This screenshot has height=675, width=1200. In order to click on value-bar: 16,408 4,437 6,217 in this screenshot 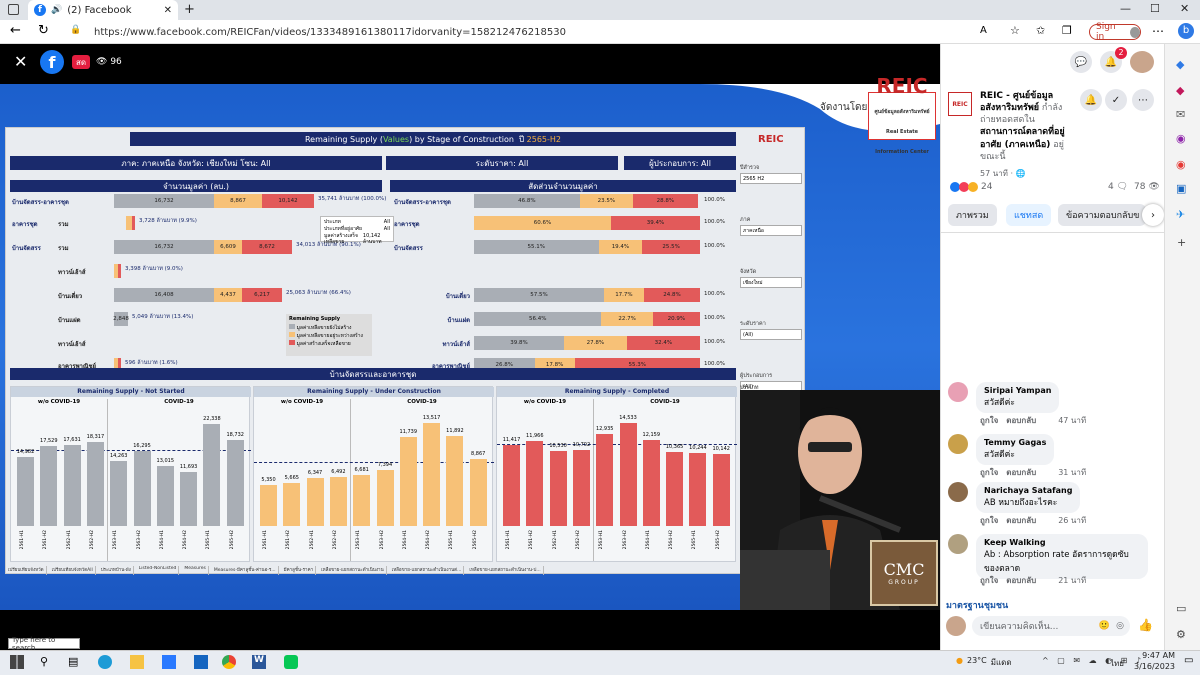, I will do `click(198, 295)`.